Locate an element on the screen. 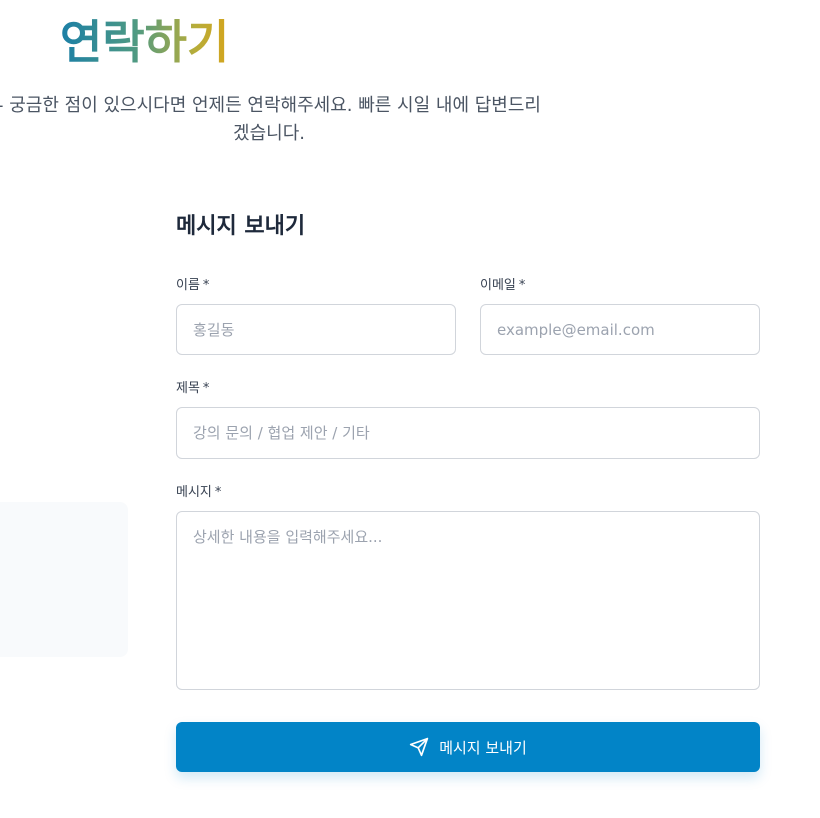  name-label: 이름 * is located at coordinates (192, 286).